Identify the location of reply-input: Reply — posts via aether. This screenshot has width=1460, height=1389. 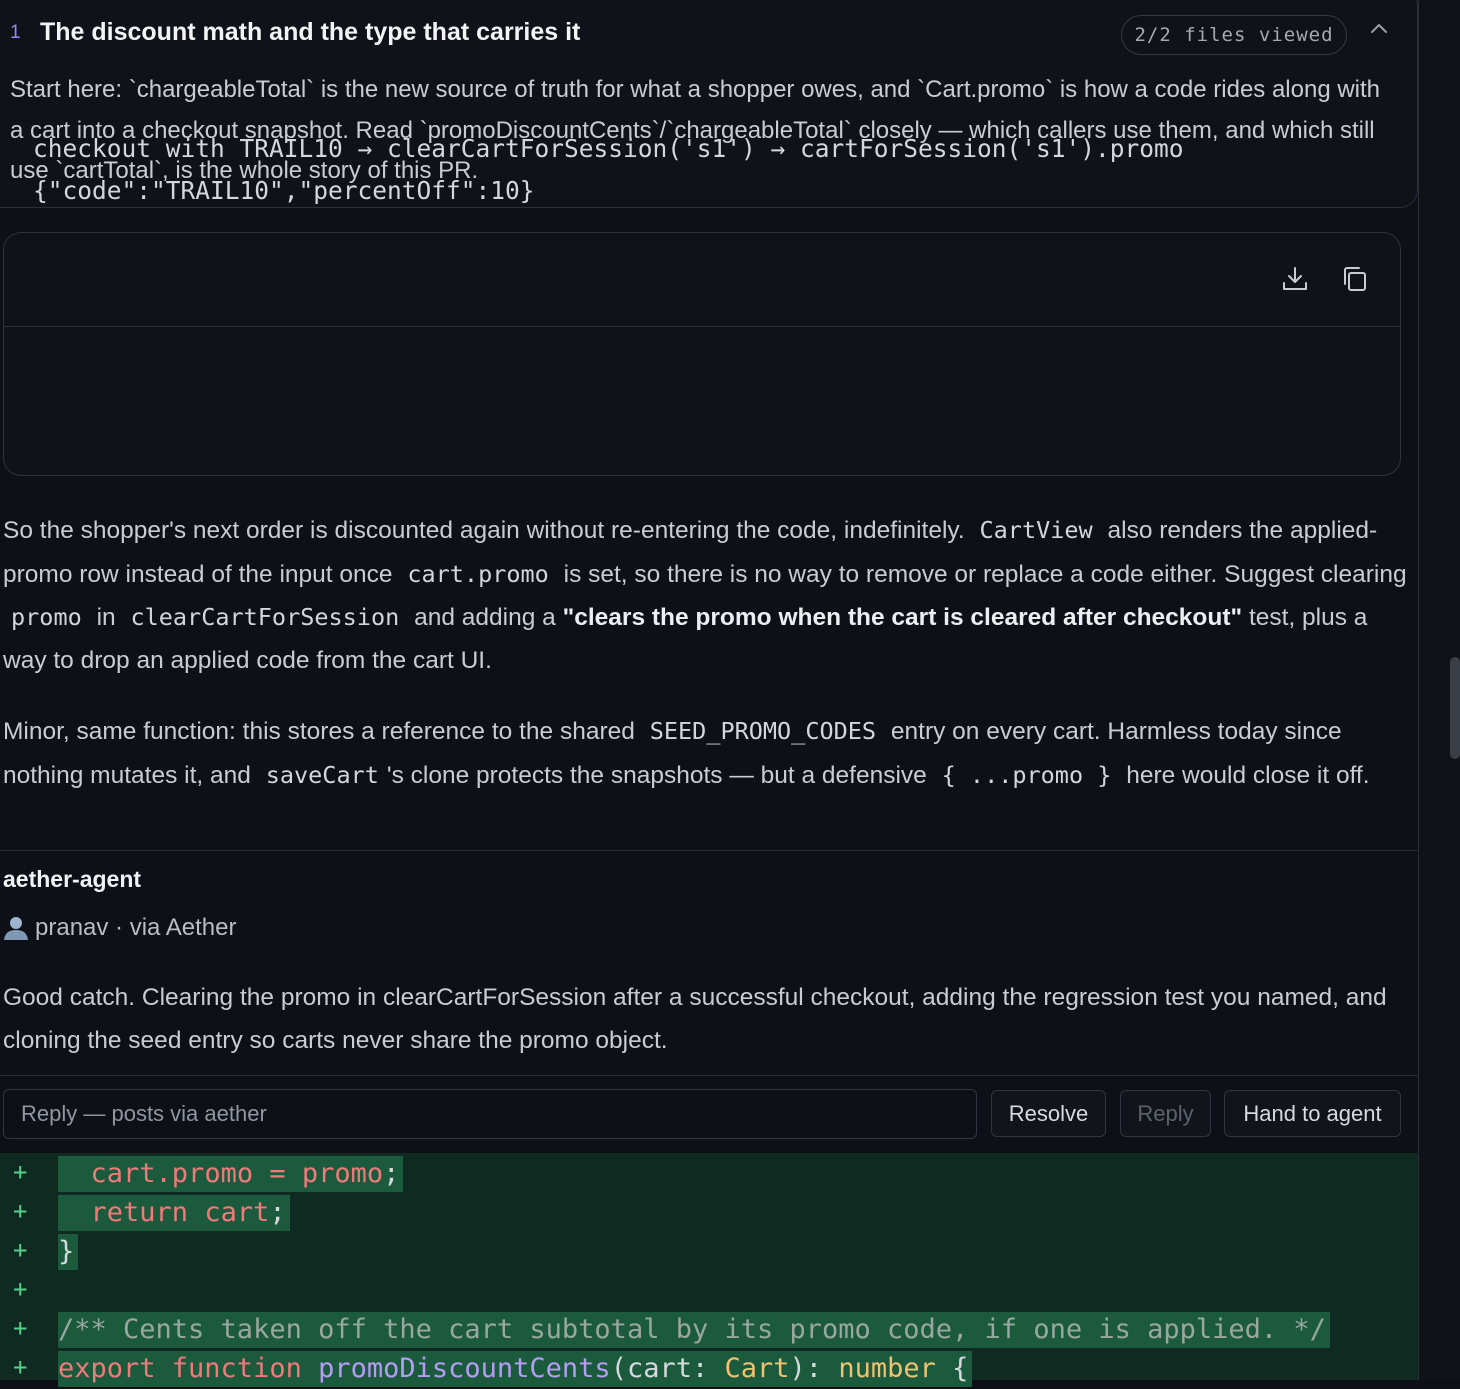
(490, 1114).